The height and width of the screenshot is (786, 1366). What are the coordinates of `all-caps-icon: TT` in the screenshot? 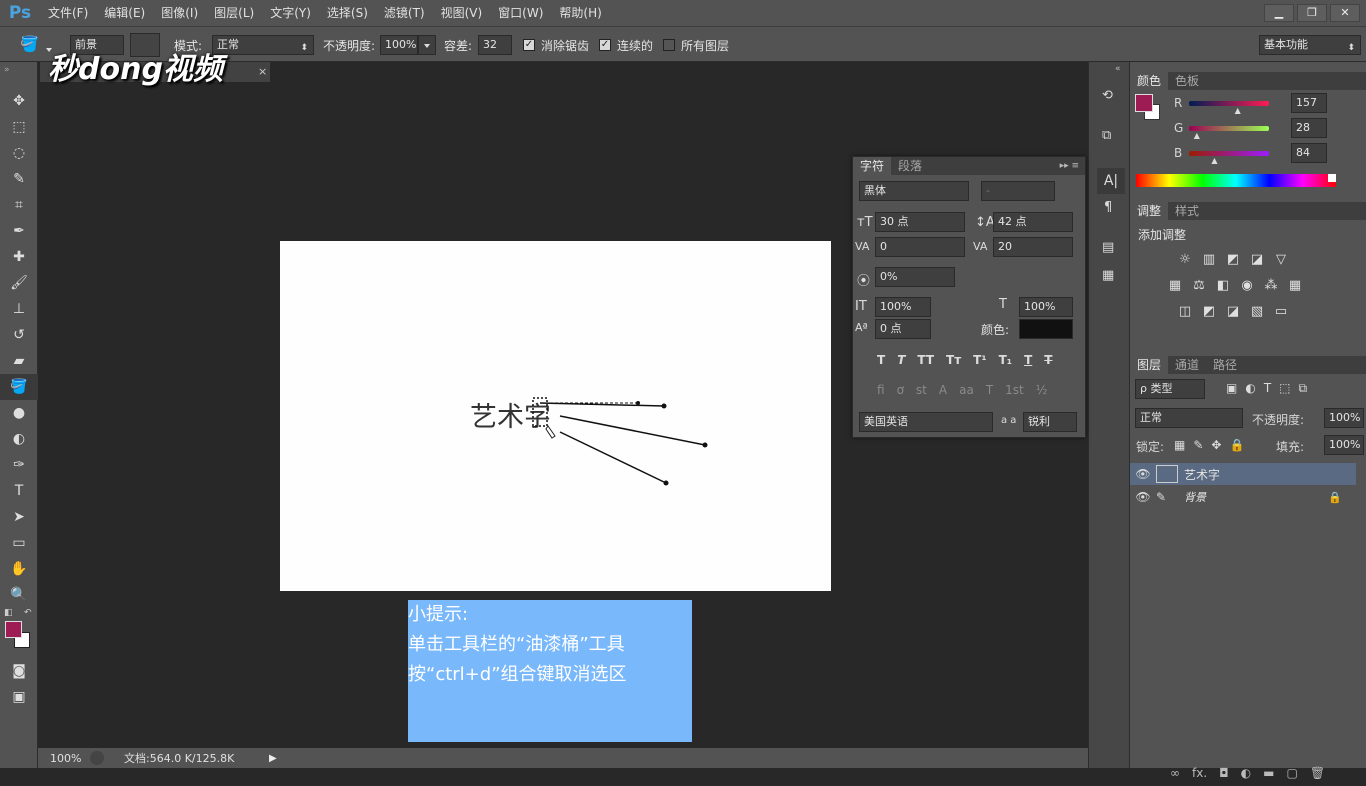 It's located at (925, 360).